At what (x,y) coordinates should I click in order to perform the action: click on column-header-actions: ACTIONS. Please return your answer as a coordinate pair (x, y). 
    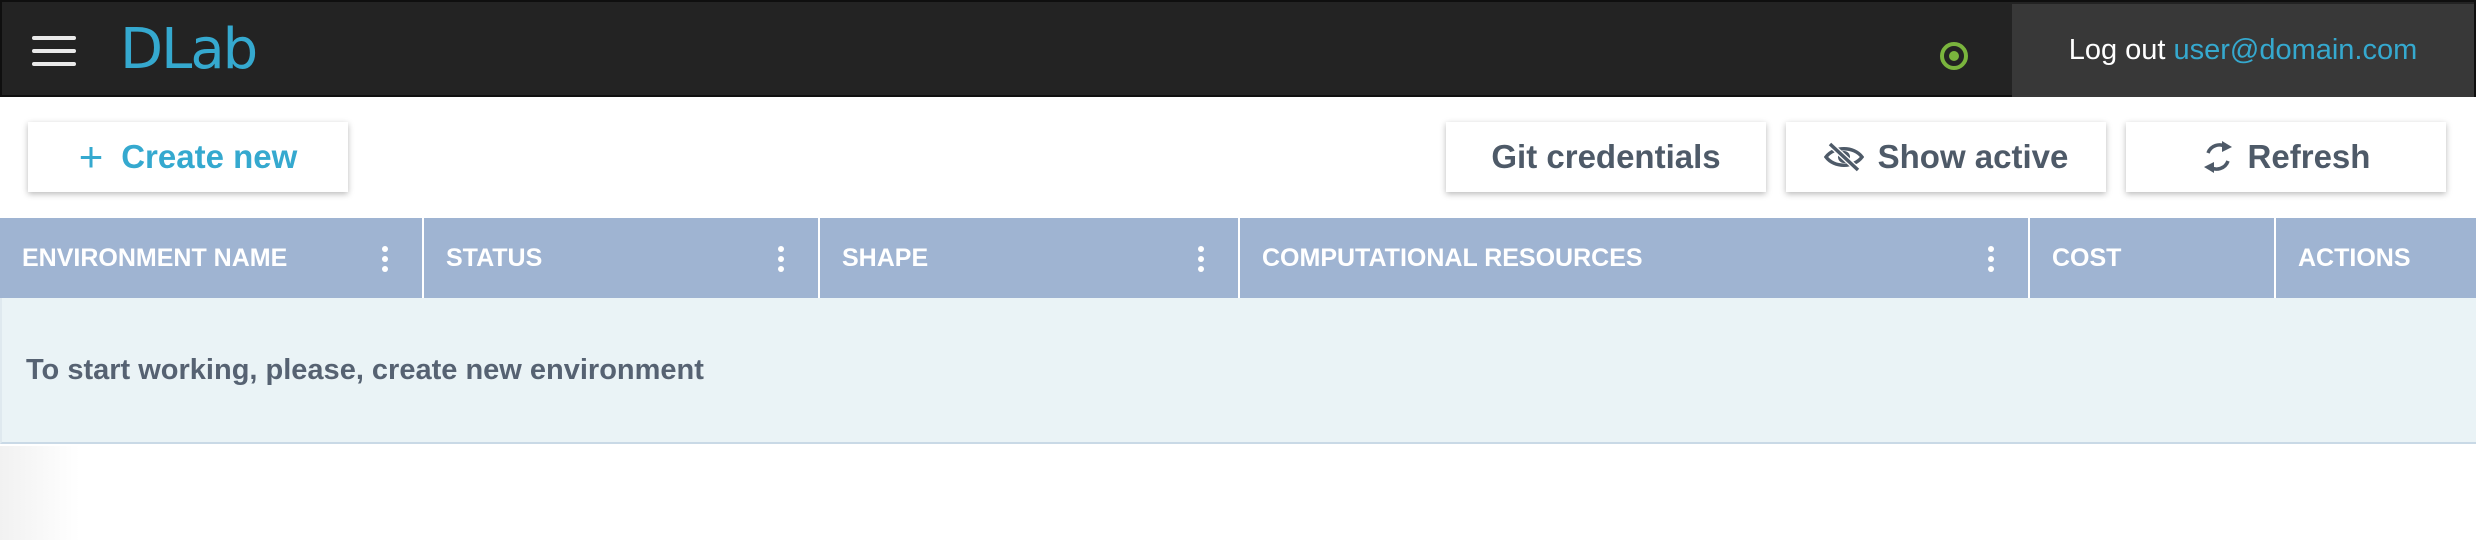
    Looking at the image, I should click on (2376, 258).